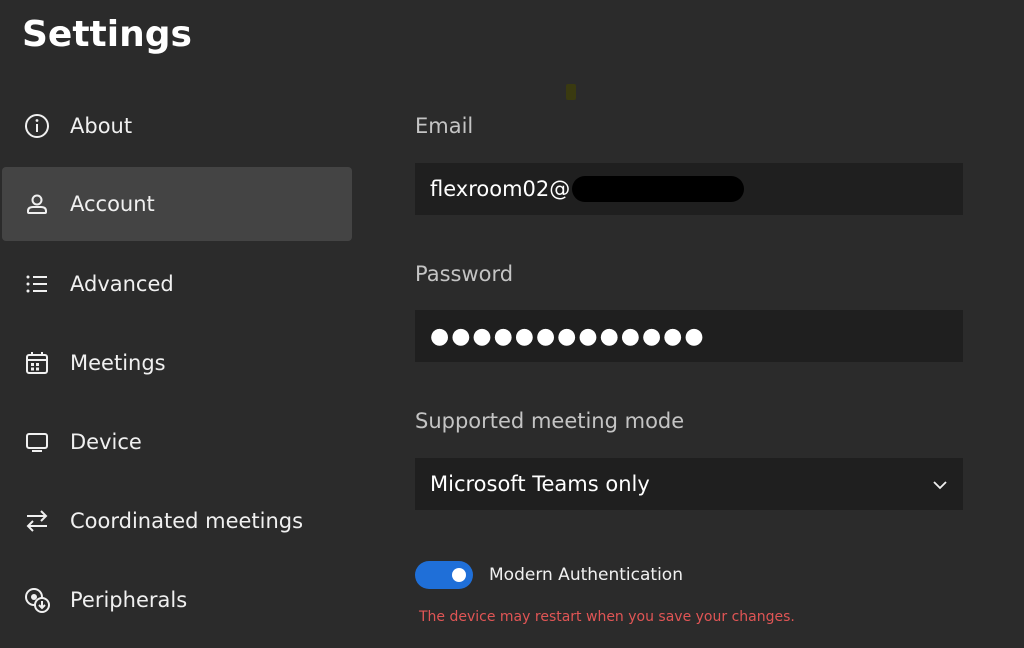  I want to click on email-value: flexroom02@, so click(500, 189).